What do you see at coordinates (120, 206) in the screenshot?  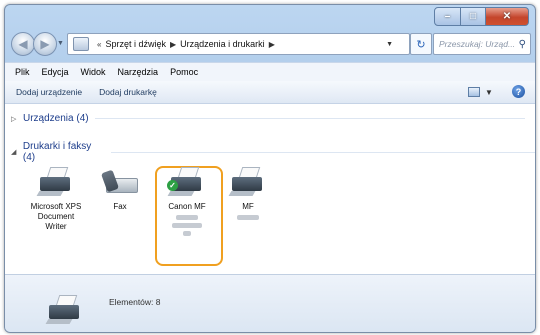 I see `item-label: Fax` at bounding box center [120, 206].